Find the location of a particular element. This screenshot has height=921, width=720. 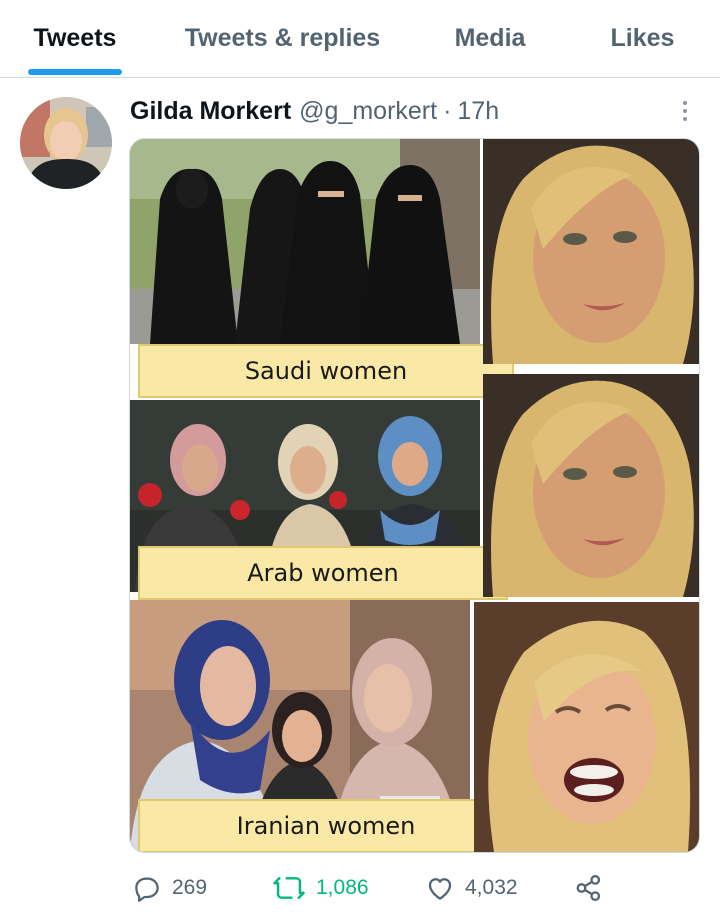

reply-button: 269 is located at coordinates (169, 888).